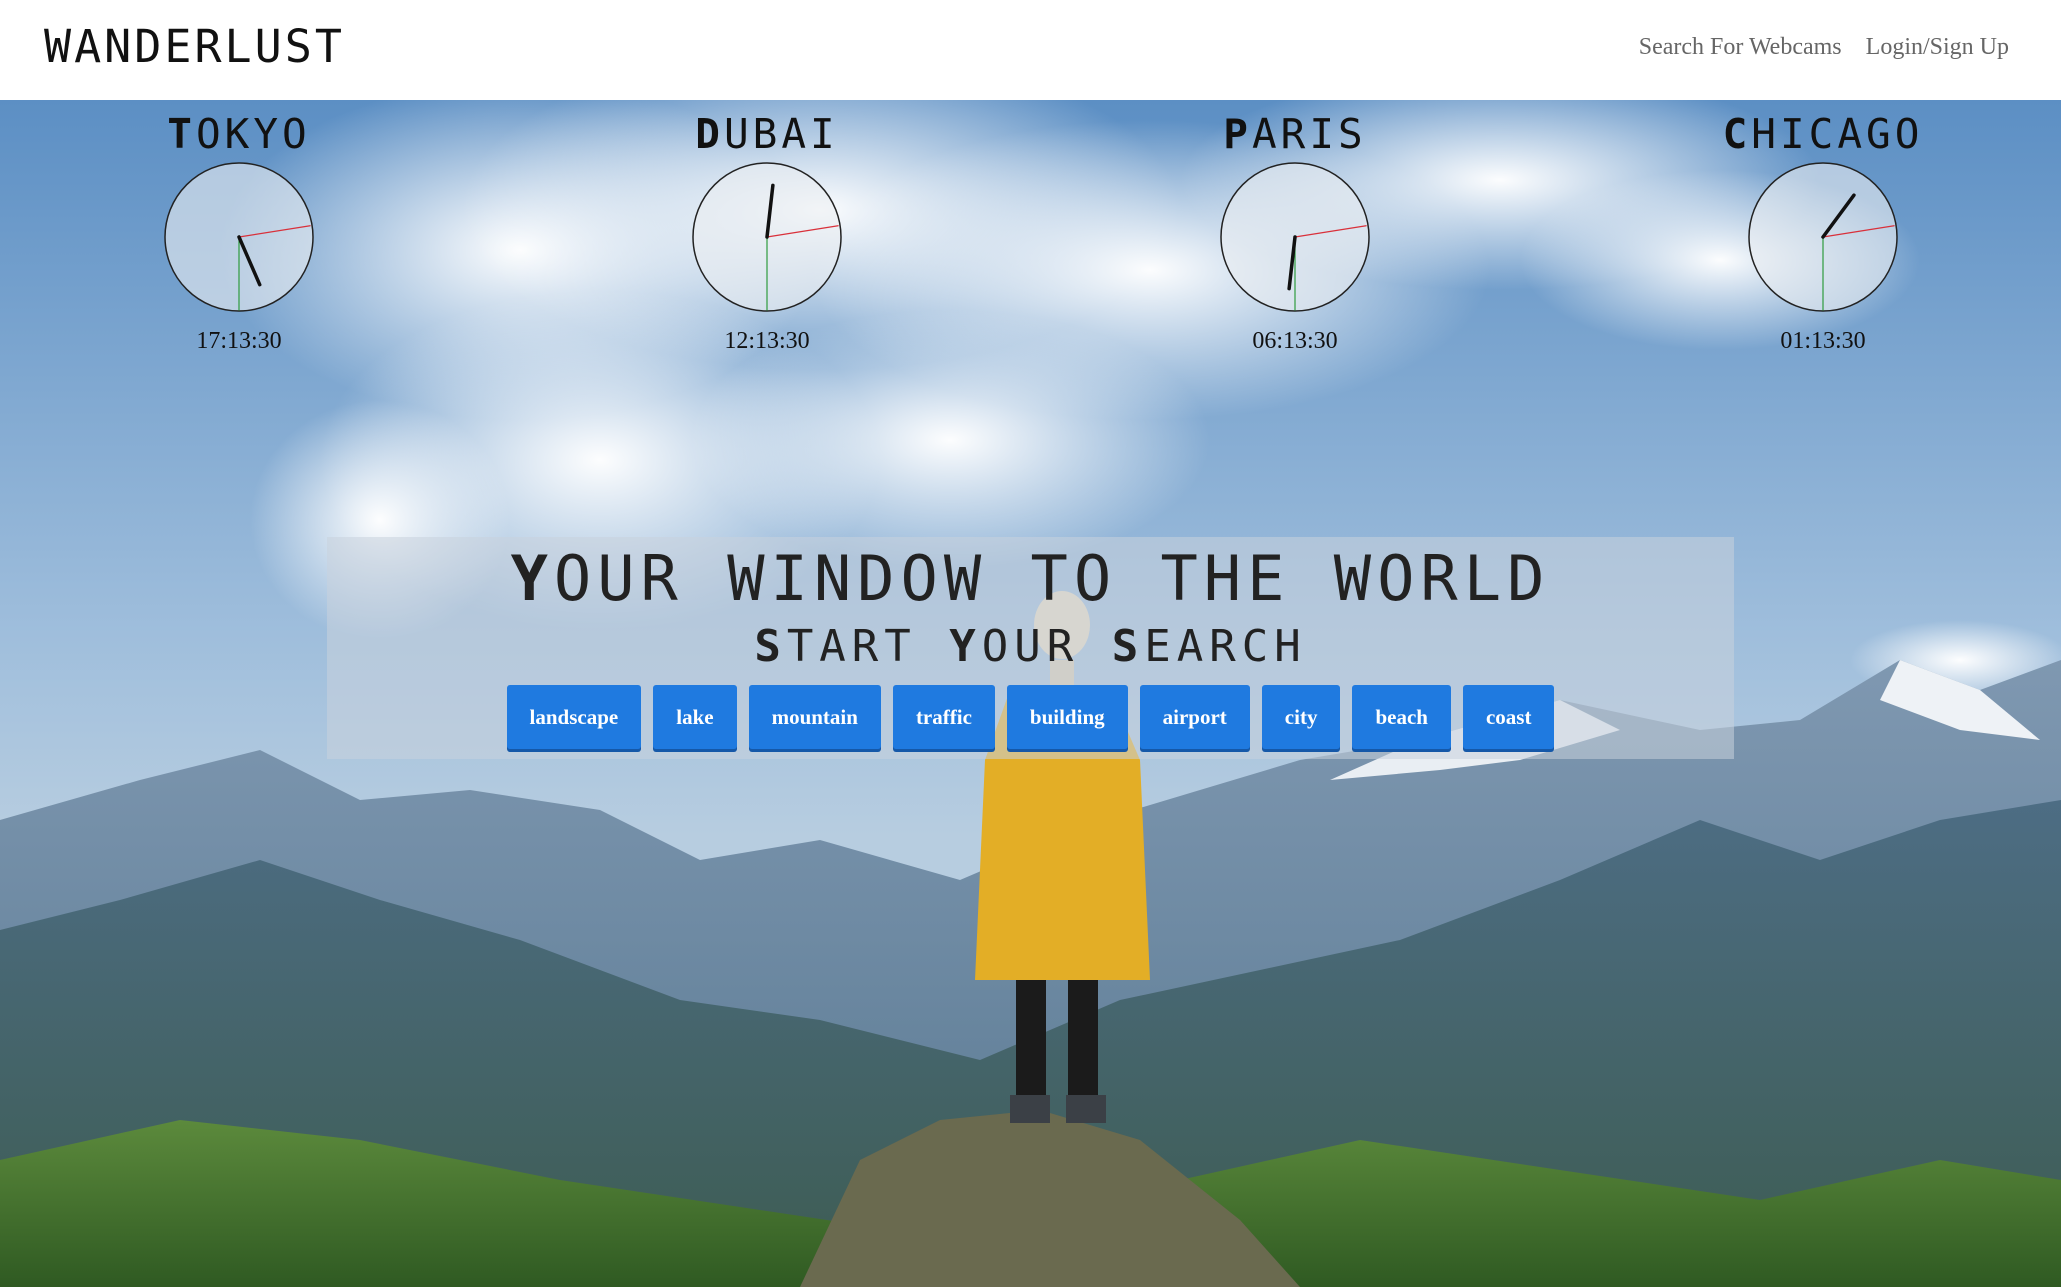 Image resolution: width=2061 pixels, height=1287 pixels. Describe the element at coordinates (814, 717) in the screenshot. I see `tag-mountain-button: mountain` at that location.